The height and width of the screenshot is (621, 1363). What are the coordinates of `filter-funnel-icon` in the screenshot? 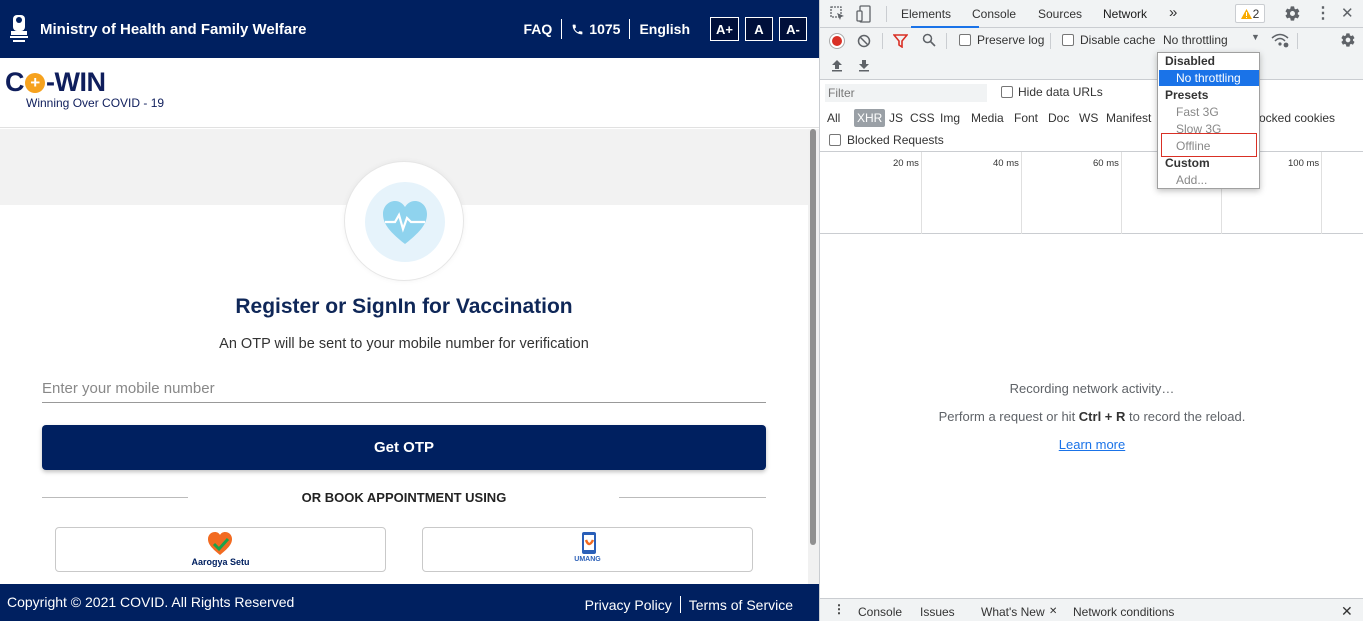 It's located at (900, 41).